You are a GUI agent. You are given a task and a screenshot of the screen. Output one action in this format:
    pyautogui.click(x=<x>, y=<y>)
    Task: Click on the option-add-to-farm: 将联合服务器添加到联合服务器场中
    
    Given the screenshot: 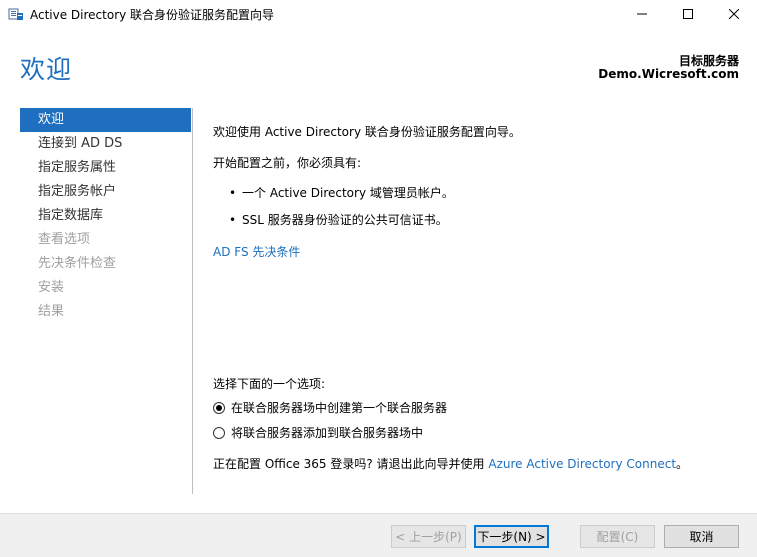 What is the action you would take?
    pyautogui.click(x=318, y=432)
    